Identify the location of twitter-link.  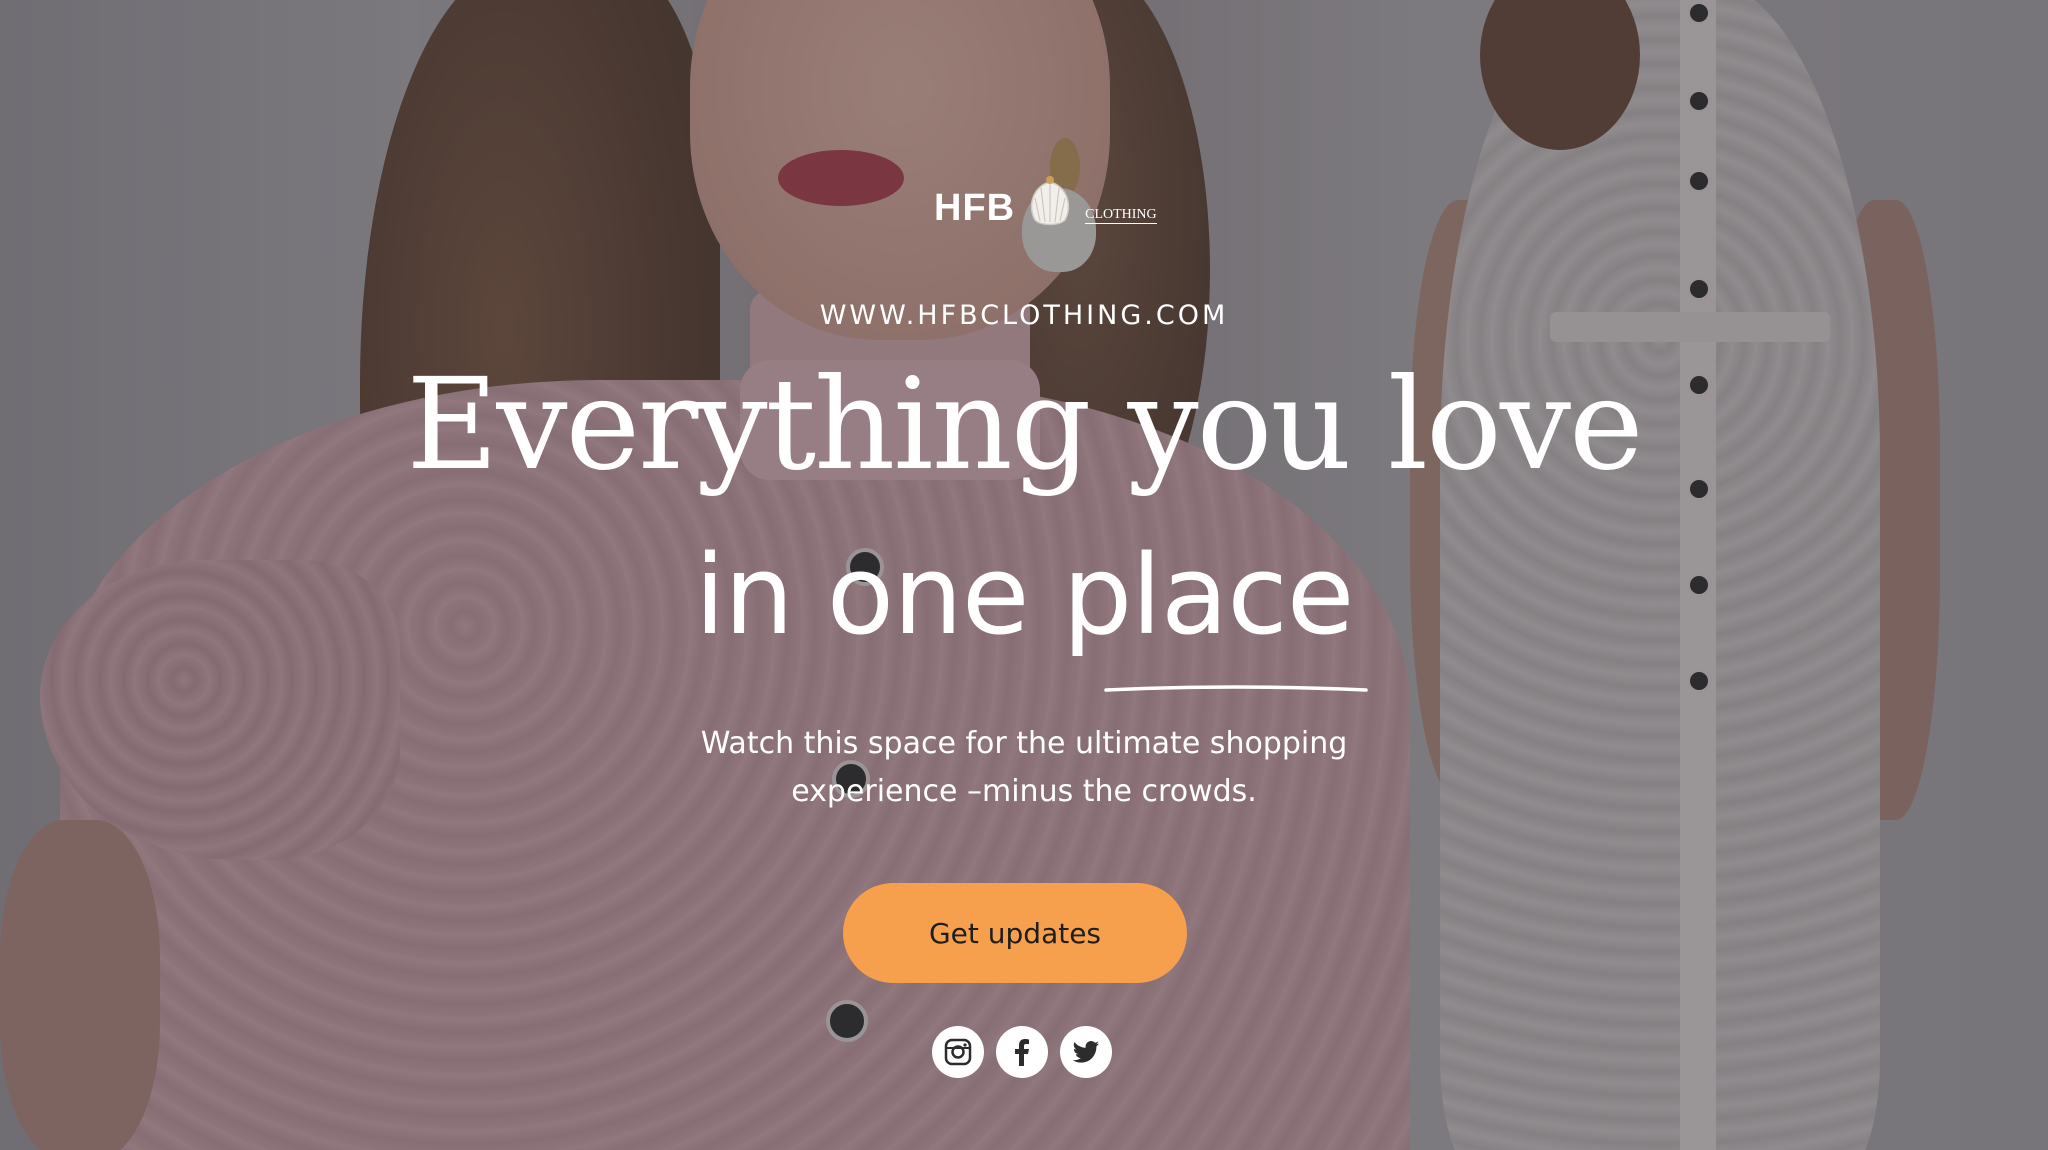
(1086, 1052).